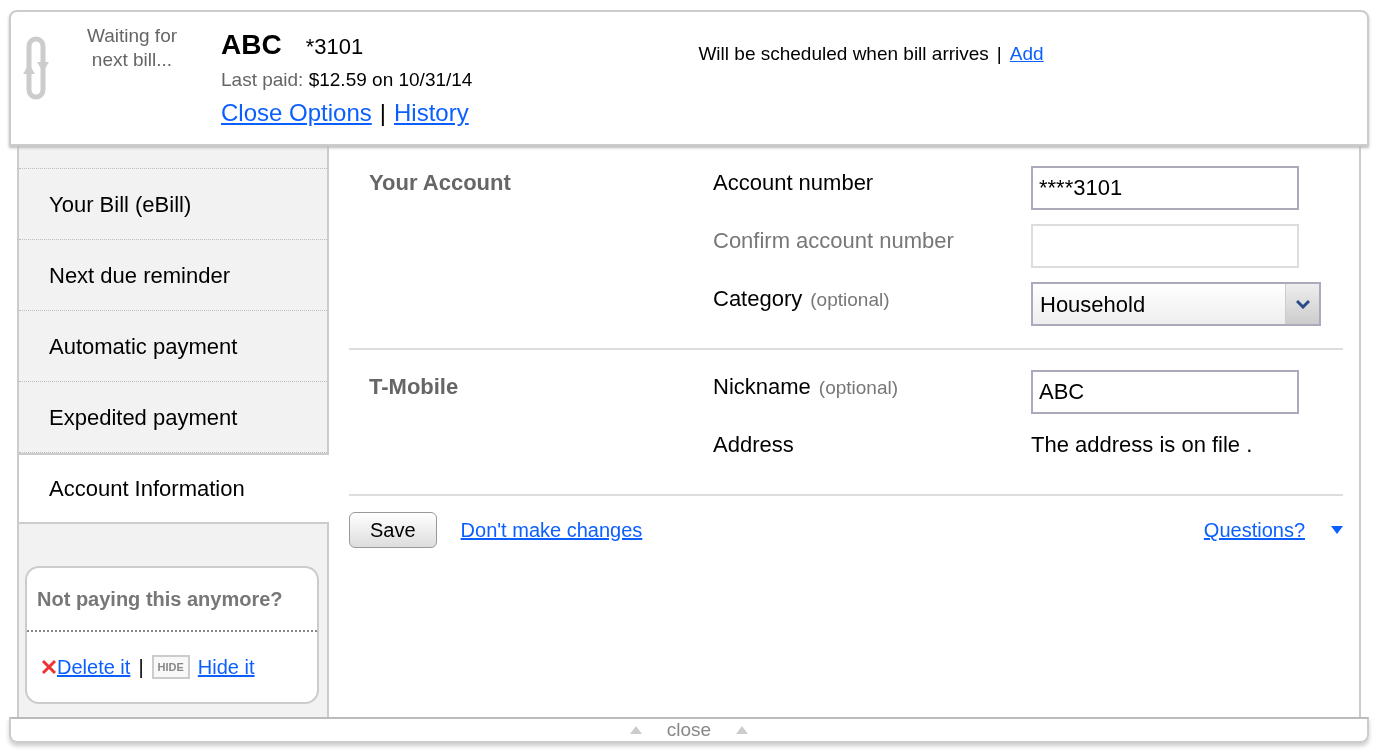  Describe the element at coordinates (1142, 445) in the screenshot. I see `field-value: The address is on file .` at that location.